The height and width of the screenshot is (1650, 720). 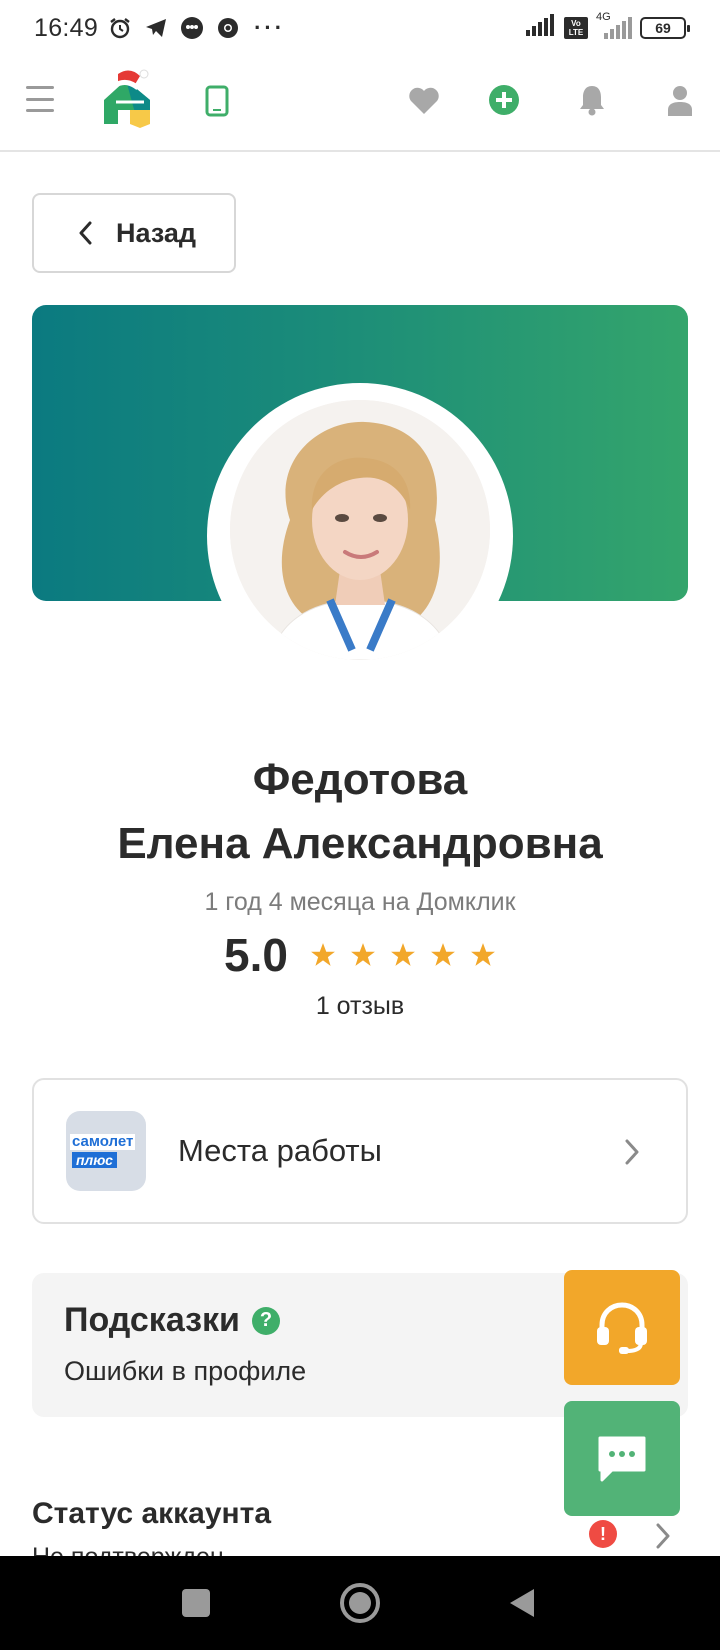 What do you see at coordinates (156, 232) in the screenshot?
I see `back-button-label: Назад` at bounding box center [156, 232].